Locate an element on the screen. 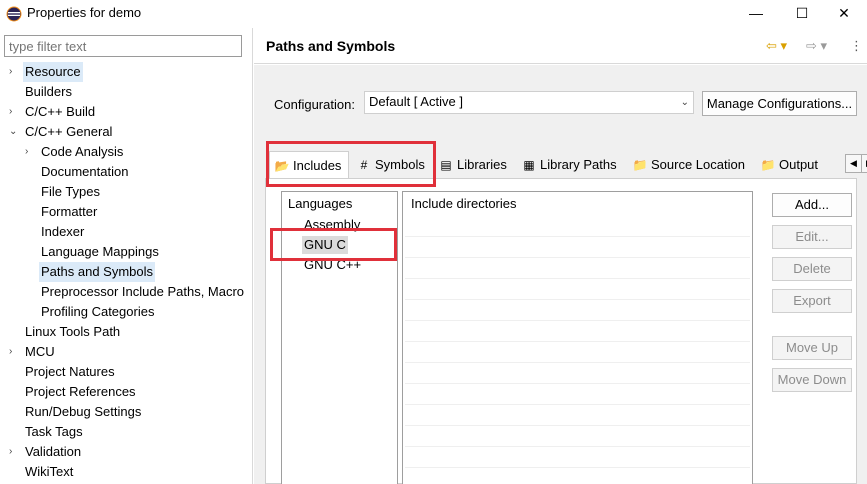  forward-button: ⇨ ▾ is located at coordinates (816, 46).